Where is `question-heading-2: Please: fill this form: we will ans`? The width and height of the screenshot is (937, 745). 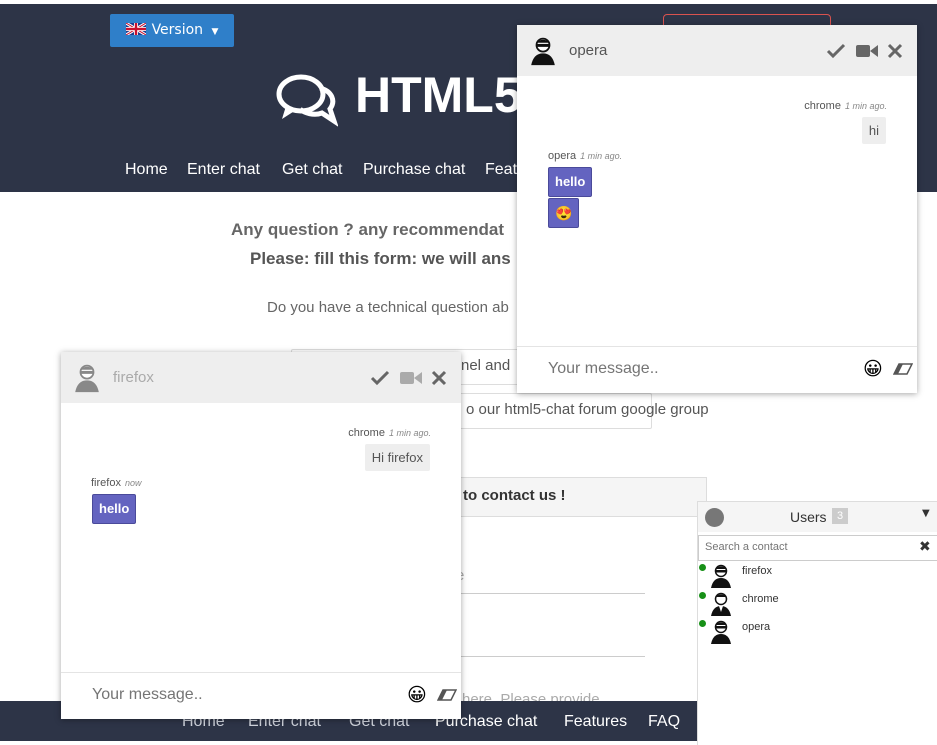 question-heading-2: Please: fill this form: we will ans is located at coordinates (380, 258).